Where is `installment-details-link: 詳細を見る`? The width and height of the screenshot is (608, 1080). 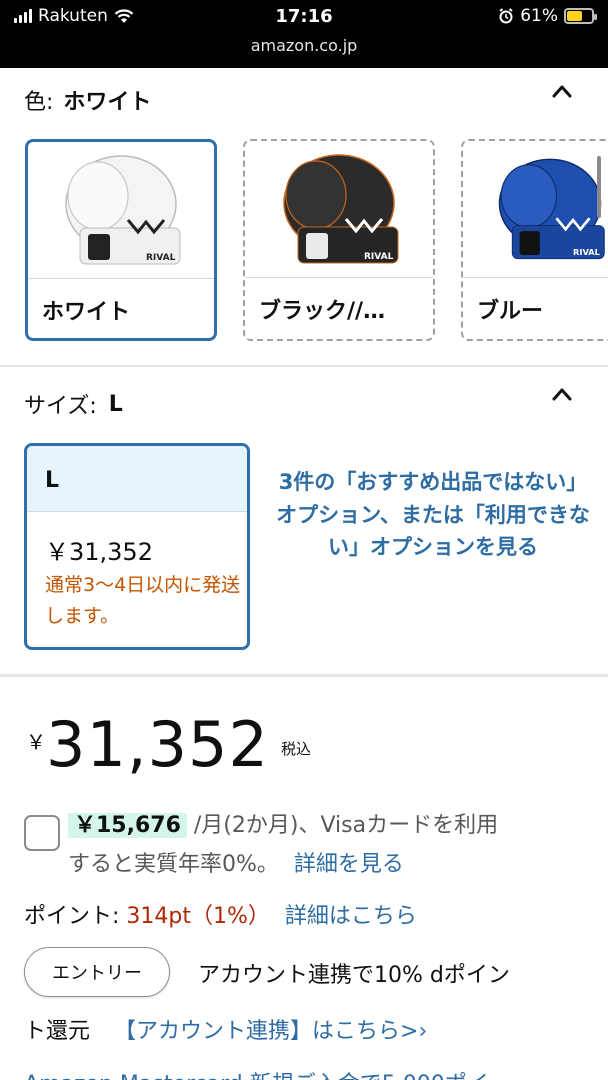 installment-details-link: 詳細を見る is located at coordinates (349, 864).